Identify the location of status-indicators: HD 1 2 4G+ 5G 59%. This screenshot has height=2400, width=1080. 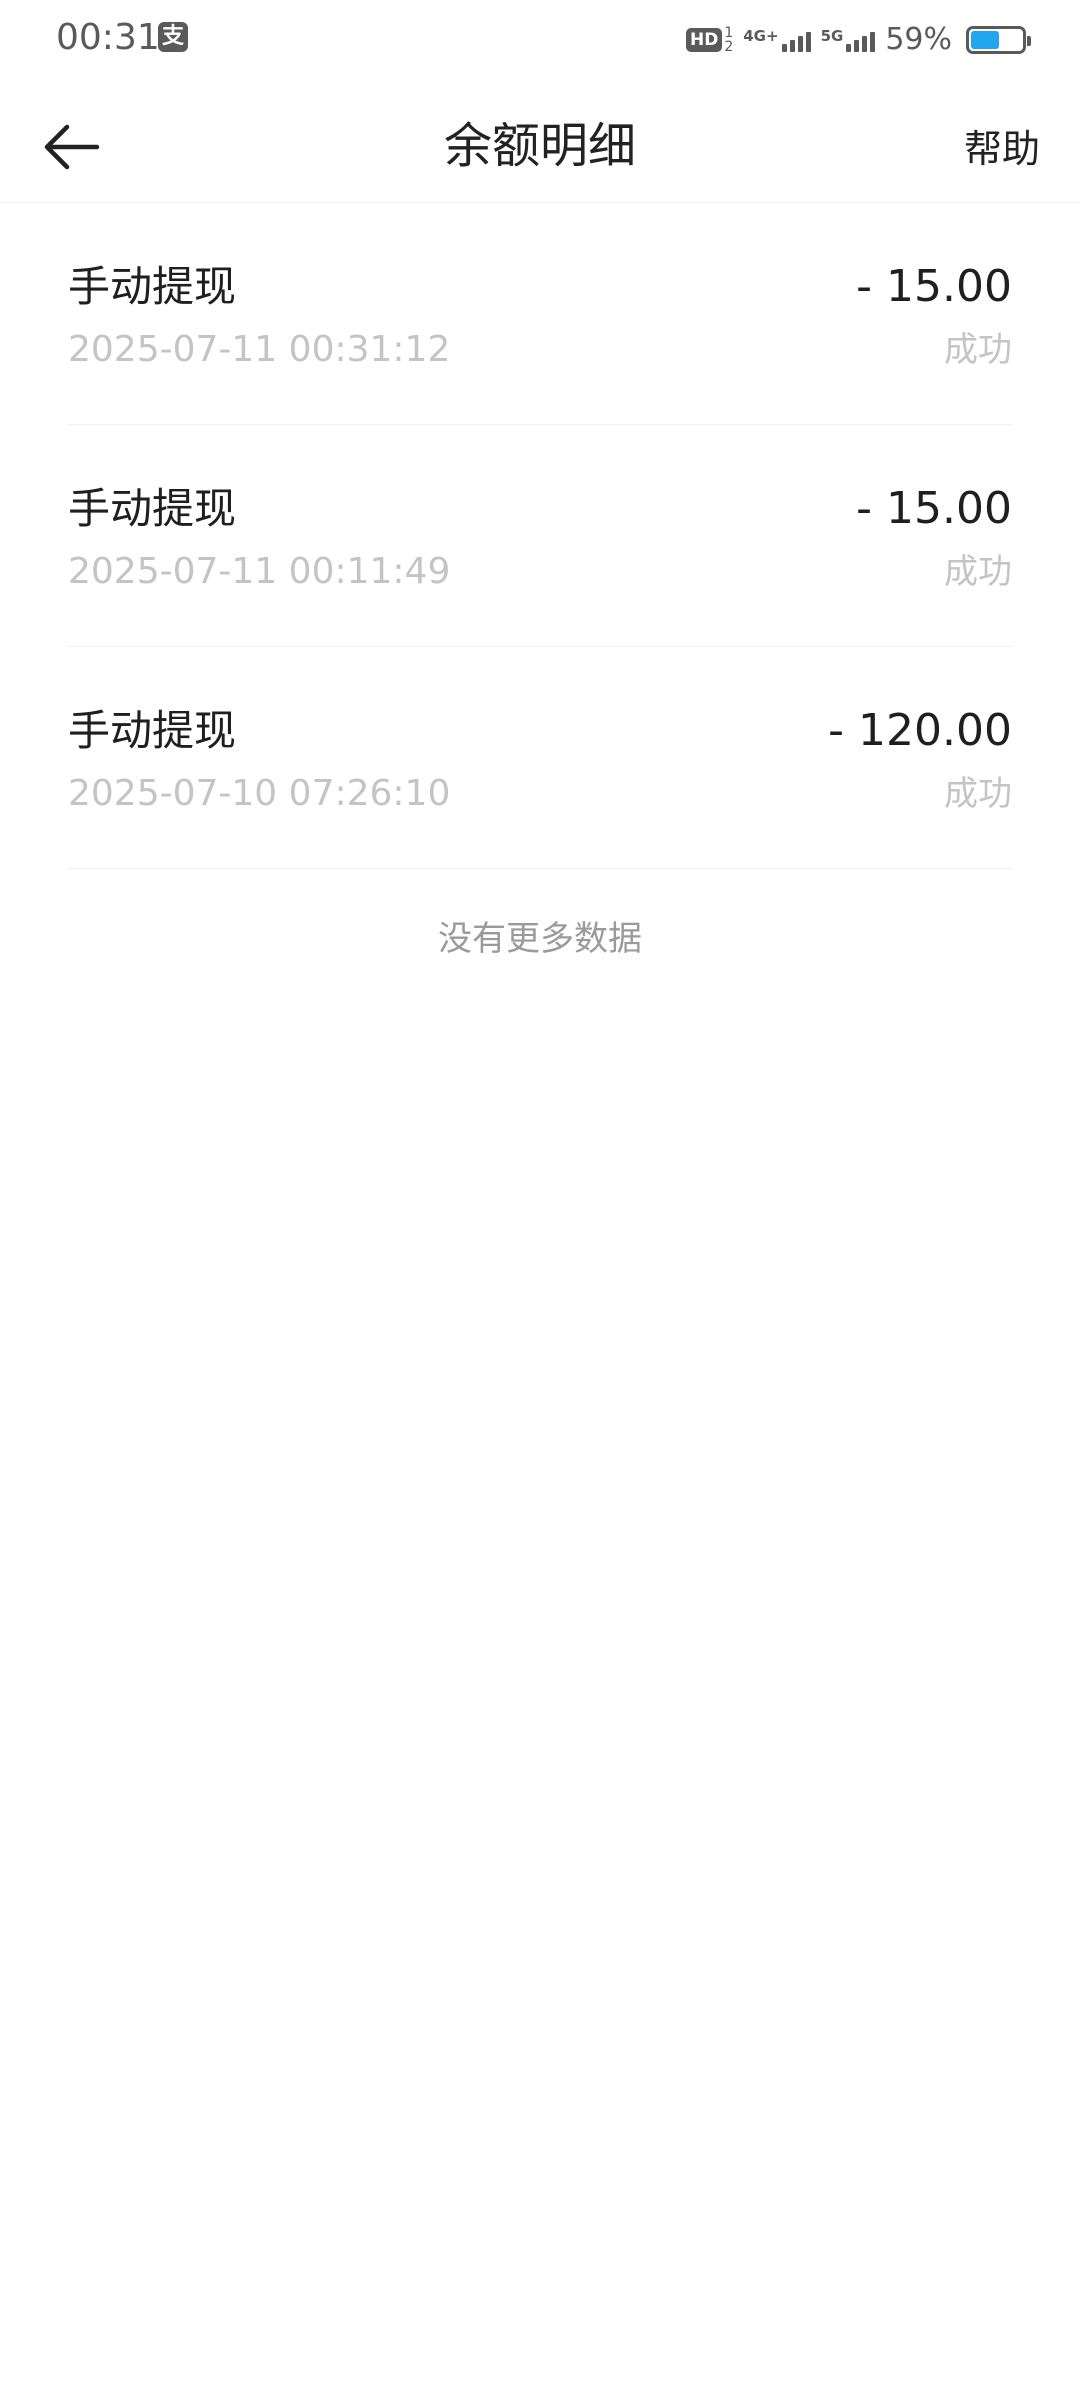
(858, 40).